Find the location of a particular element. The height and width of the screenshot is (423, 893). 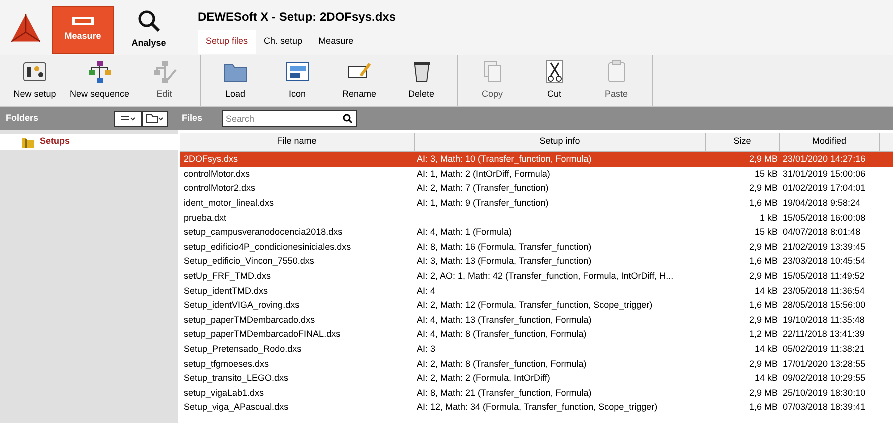

table-cell-text: 1 kB is located at coordinates (768, 218).